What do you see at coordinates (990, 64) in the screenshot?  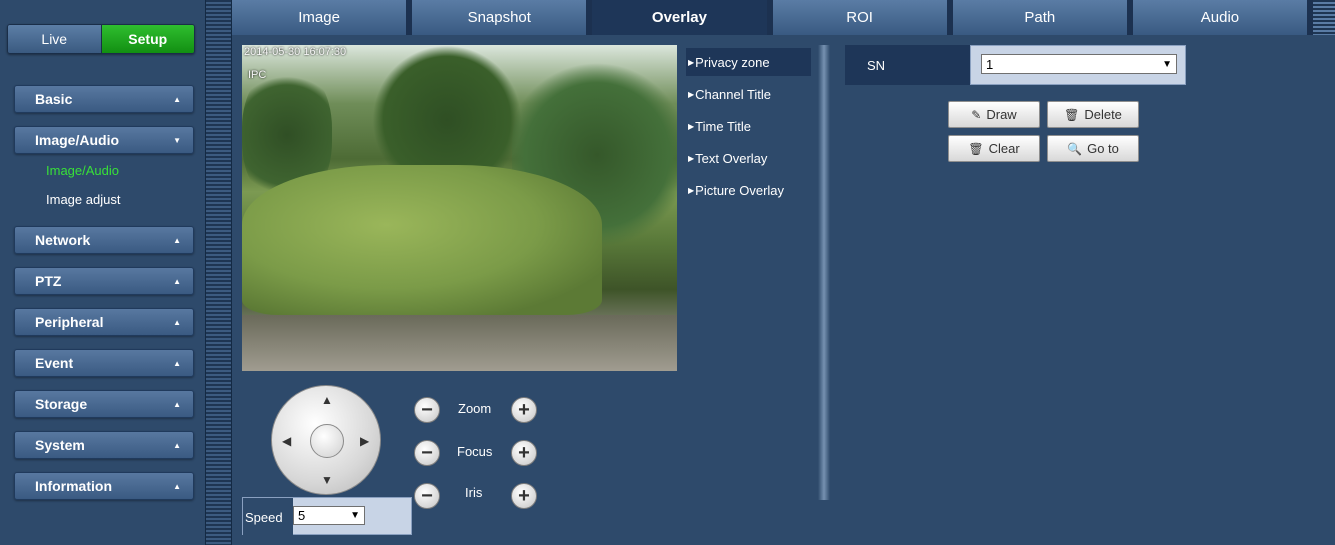 I see `sn-value: 1` at bounding box center [990, 64].